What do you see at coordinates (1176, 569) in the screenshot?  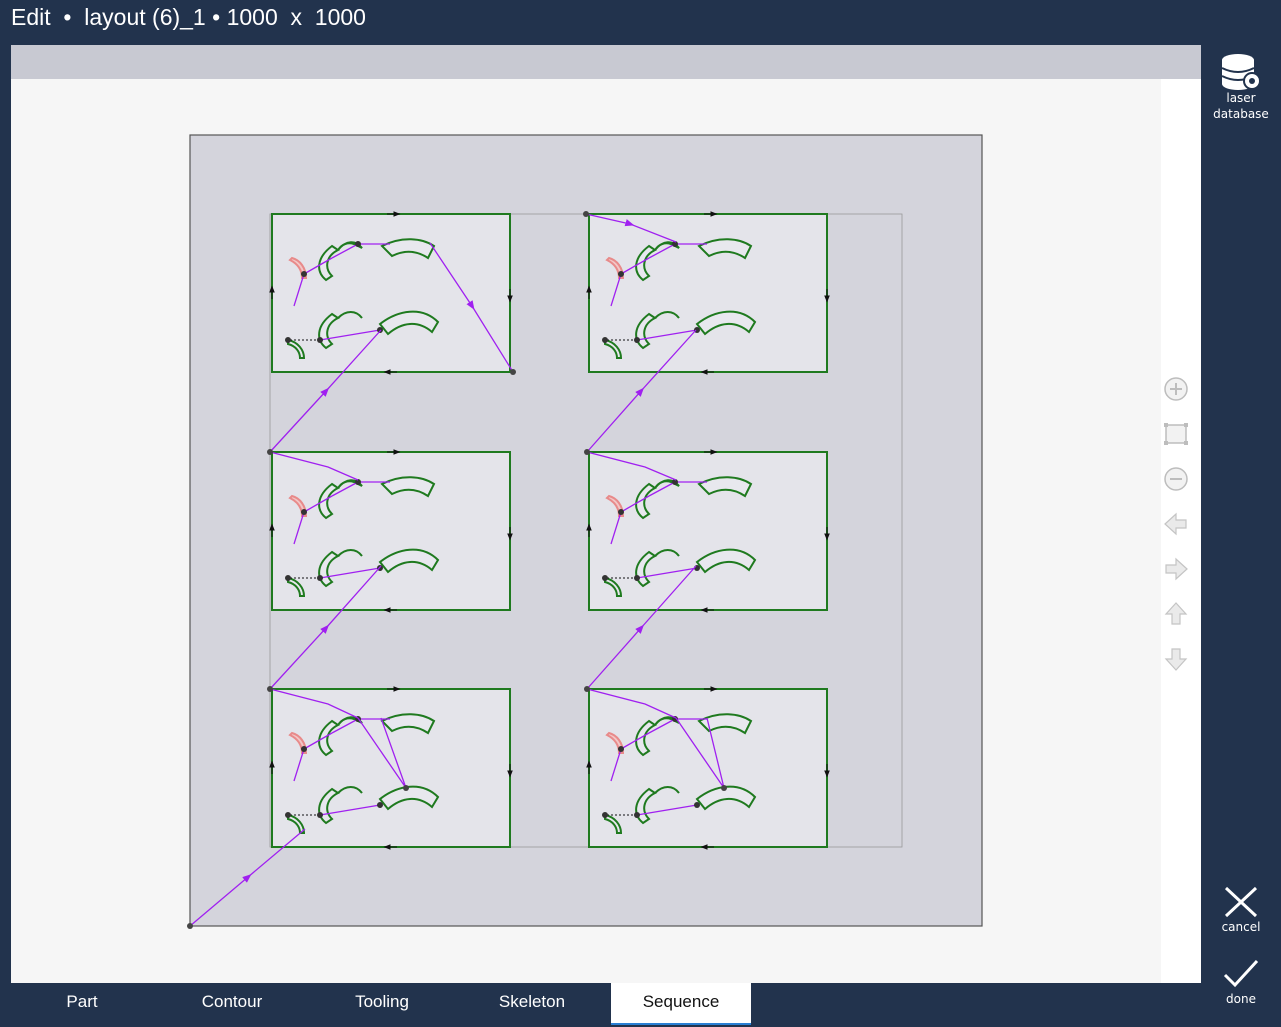 I see `pan-right-icon` at bounding box center [1176, 569].